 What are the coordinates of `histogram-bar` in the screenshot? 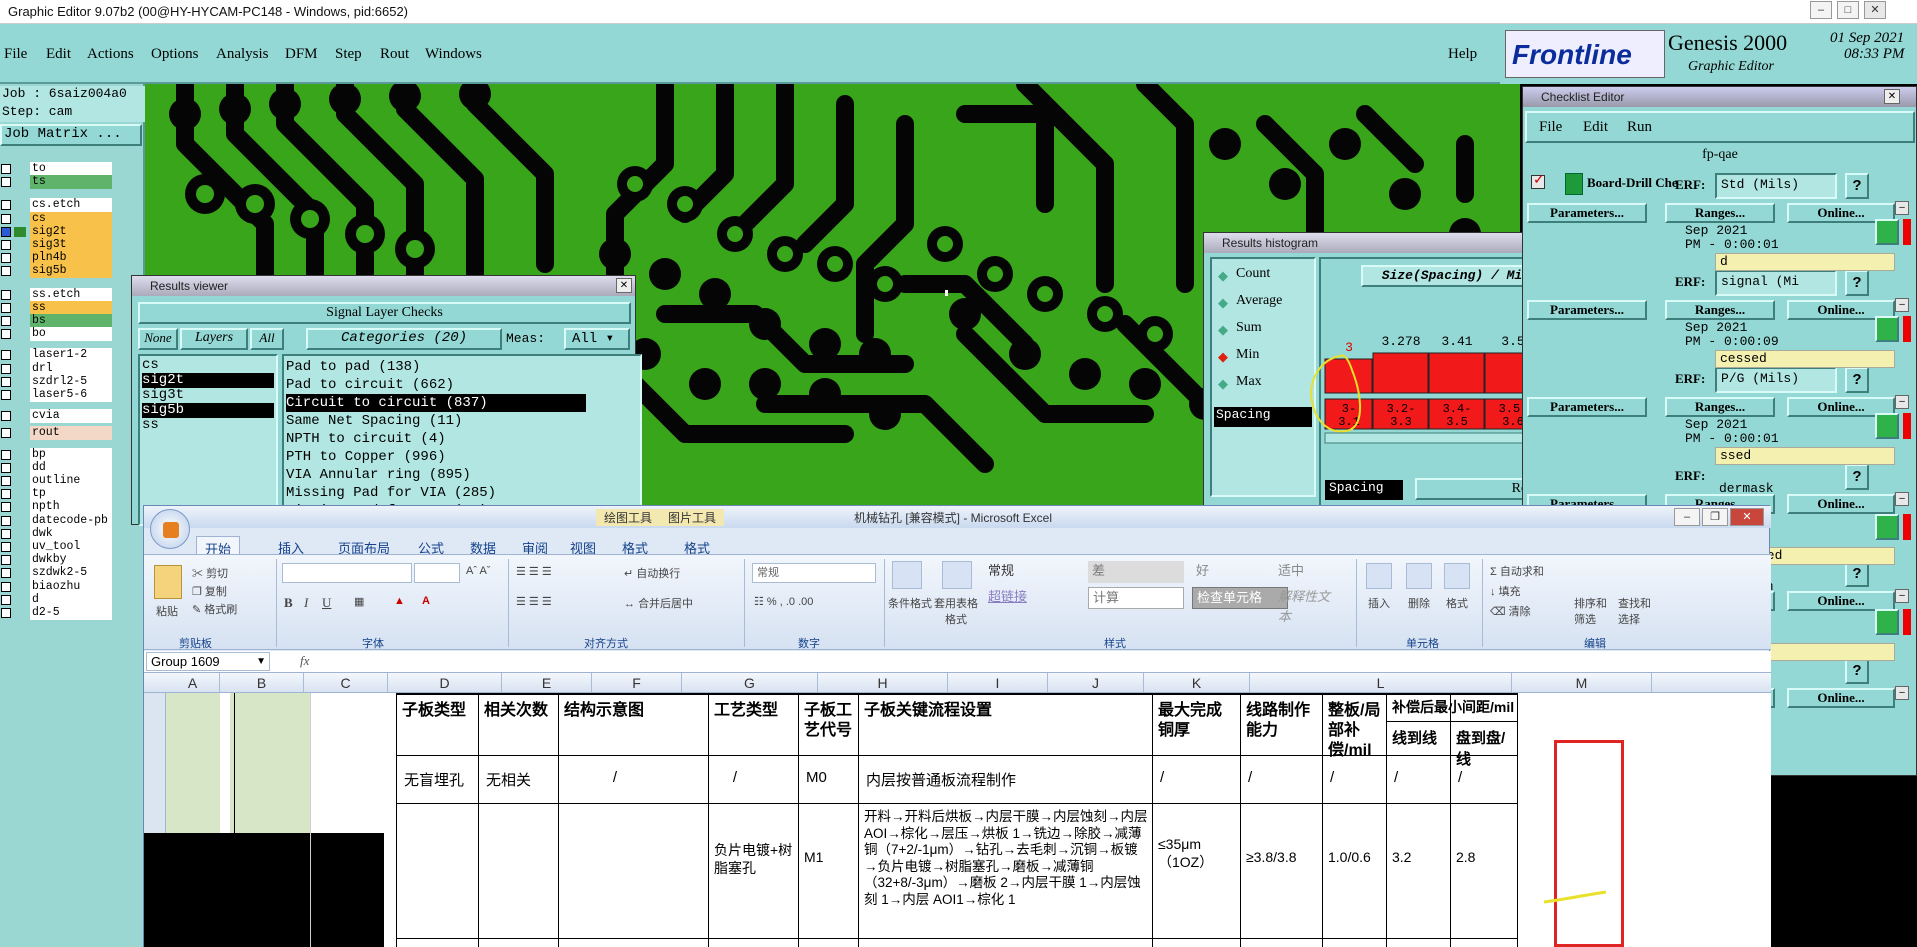 It's located at (1456, 373).